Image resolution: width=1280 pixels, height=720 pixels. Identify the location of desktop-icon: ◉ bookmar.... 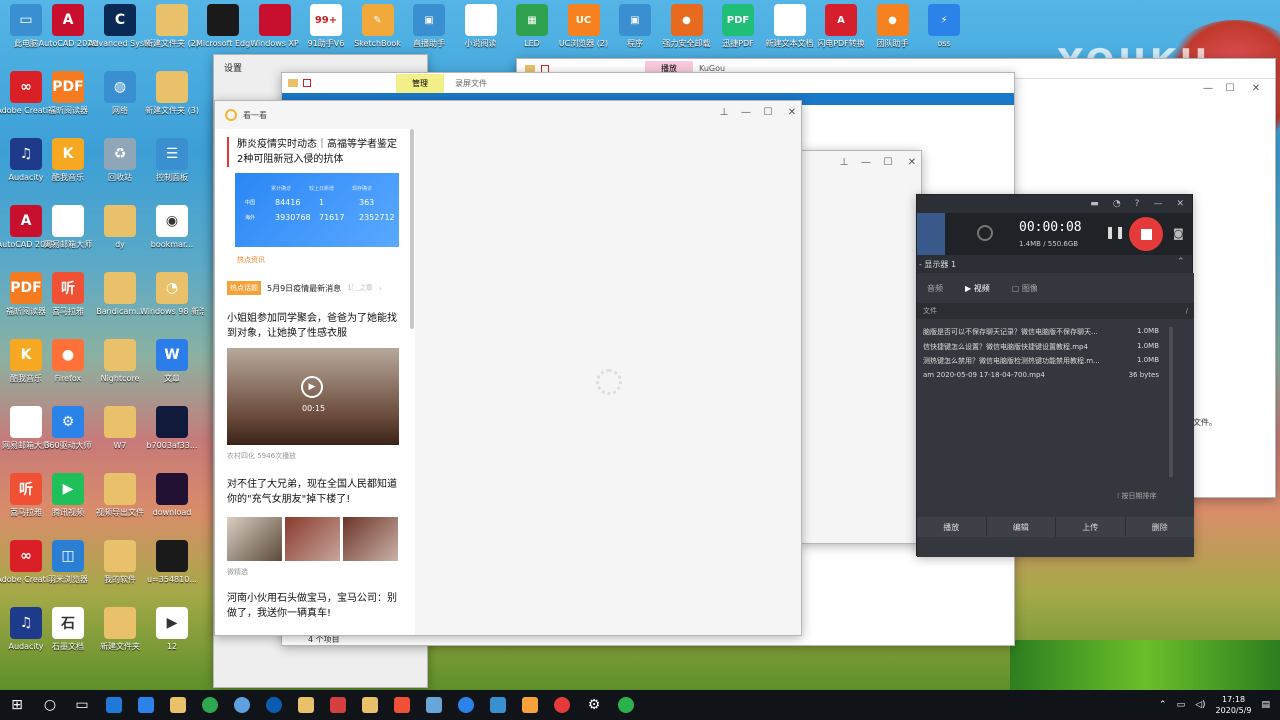
(172, 239).